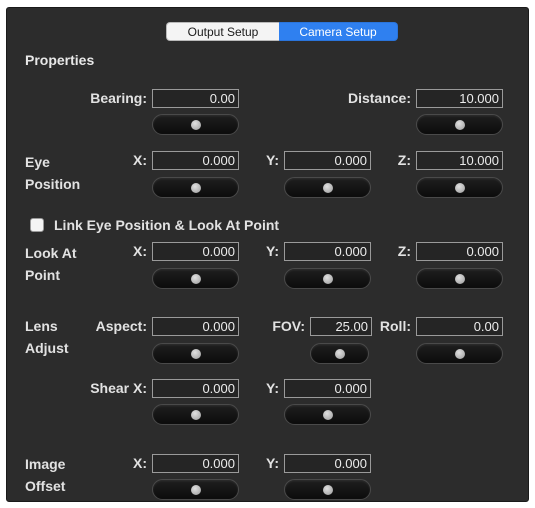 The height and width of the screenshot is (508, 535). I want to click on offset-x-stepper, so click(195, 489).